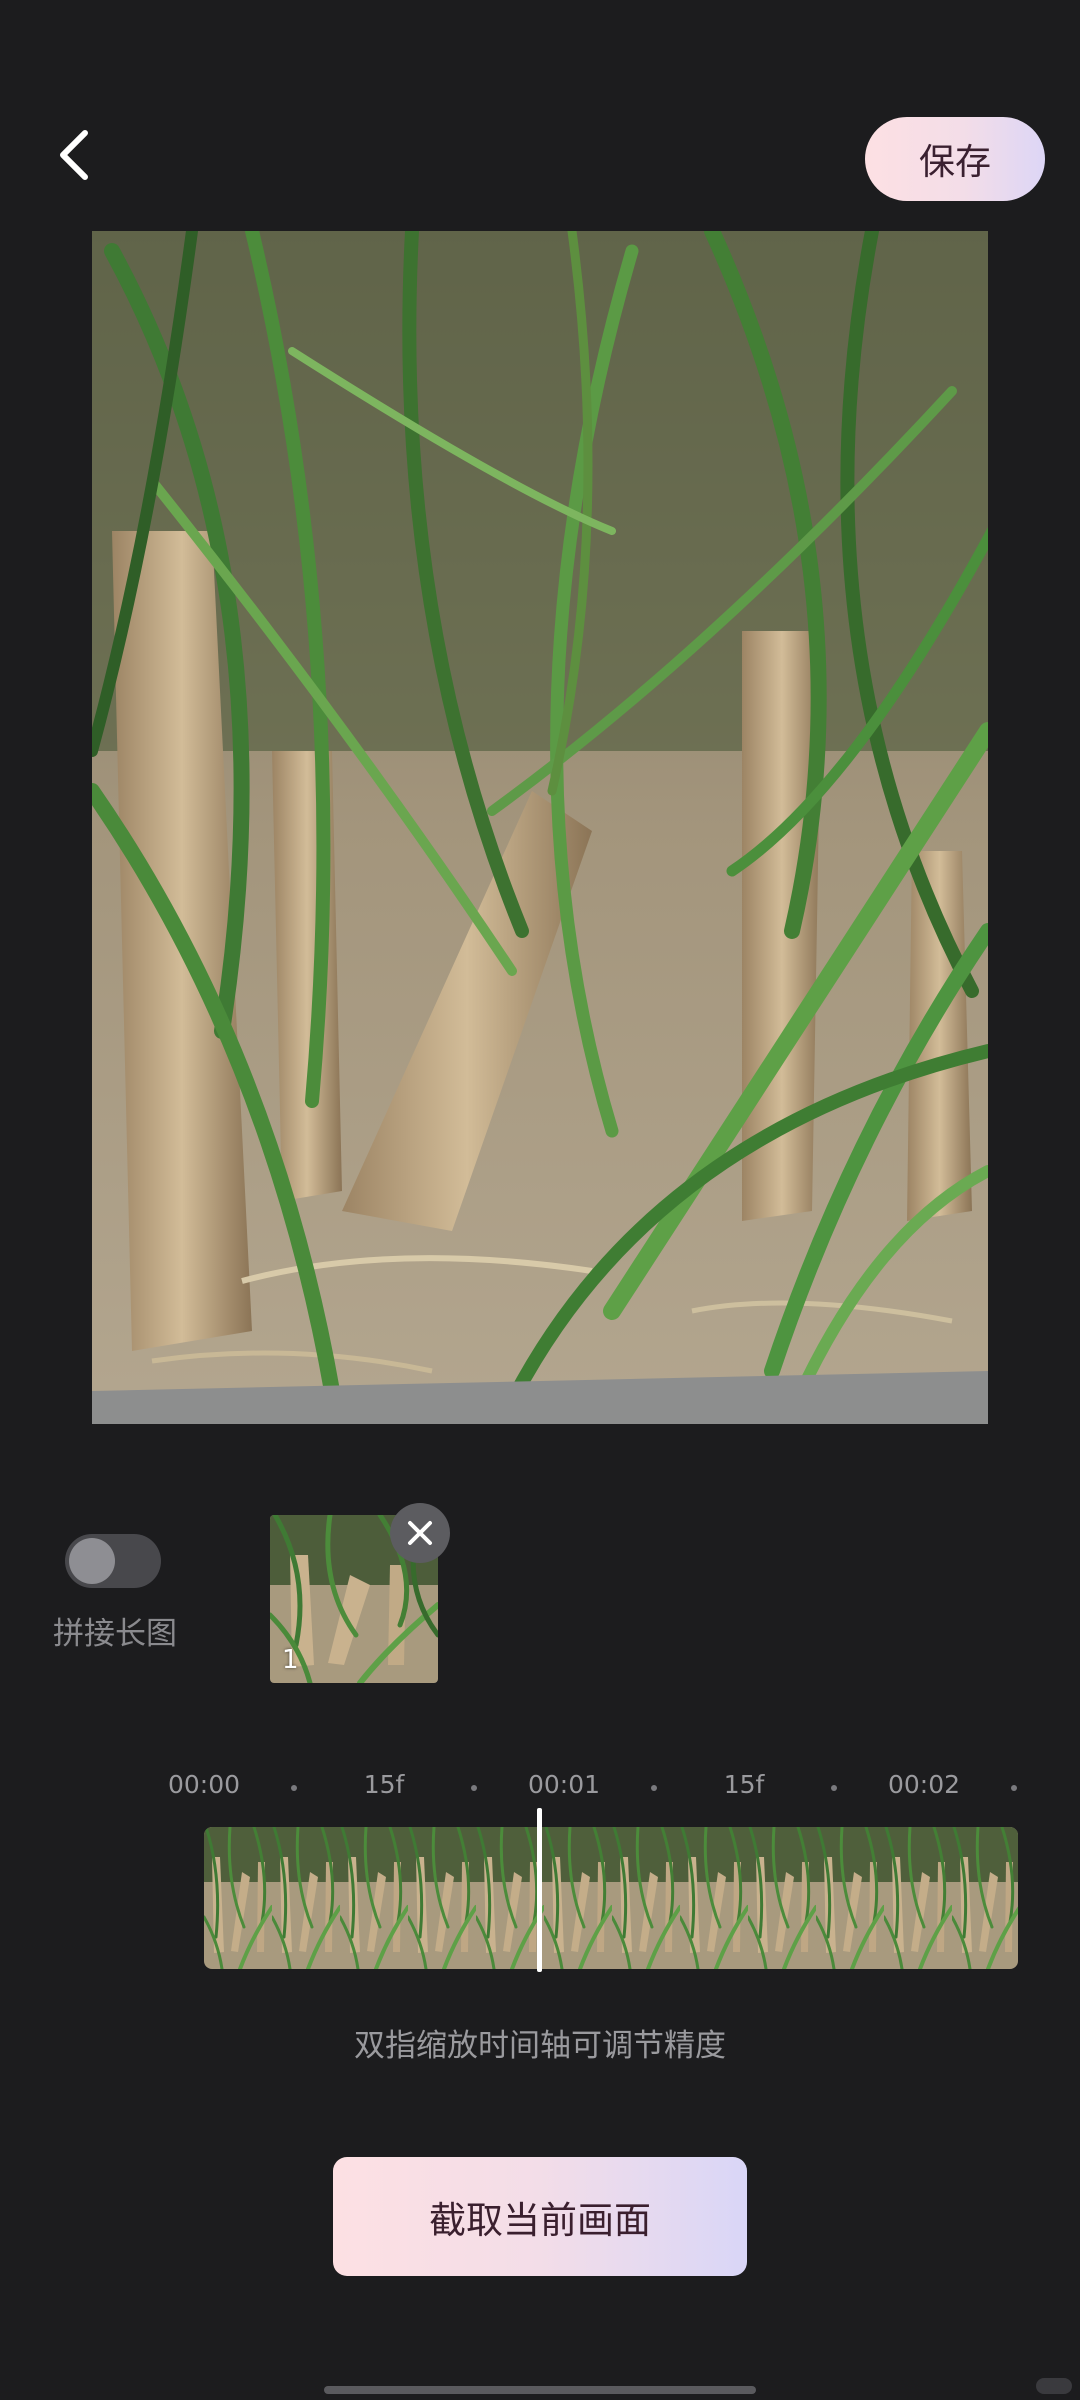 This screenshot has height=2400, width=1080. I want to click on capture-current-frame-button: 截取当前画面, so click(540, 2216).